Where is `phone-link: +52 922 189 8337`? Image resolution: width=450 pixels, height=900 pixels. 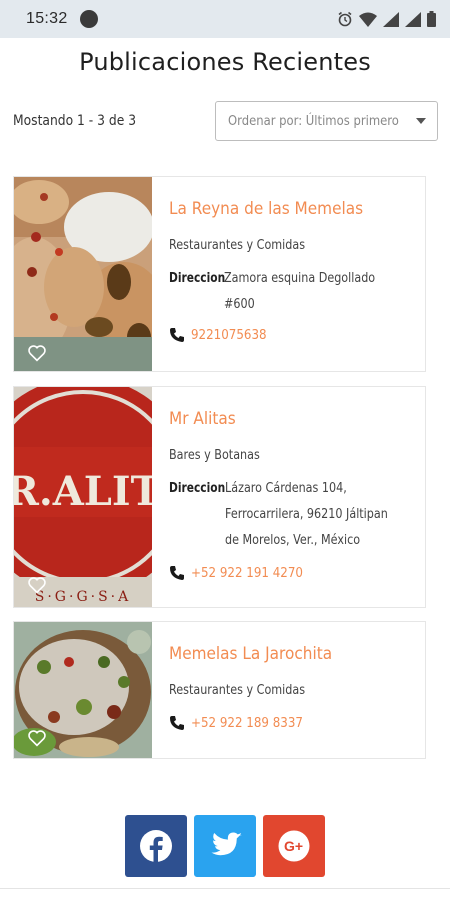
phone-link: +52 922 189 8337 is located at coordinates (243, 723).